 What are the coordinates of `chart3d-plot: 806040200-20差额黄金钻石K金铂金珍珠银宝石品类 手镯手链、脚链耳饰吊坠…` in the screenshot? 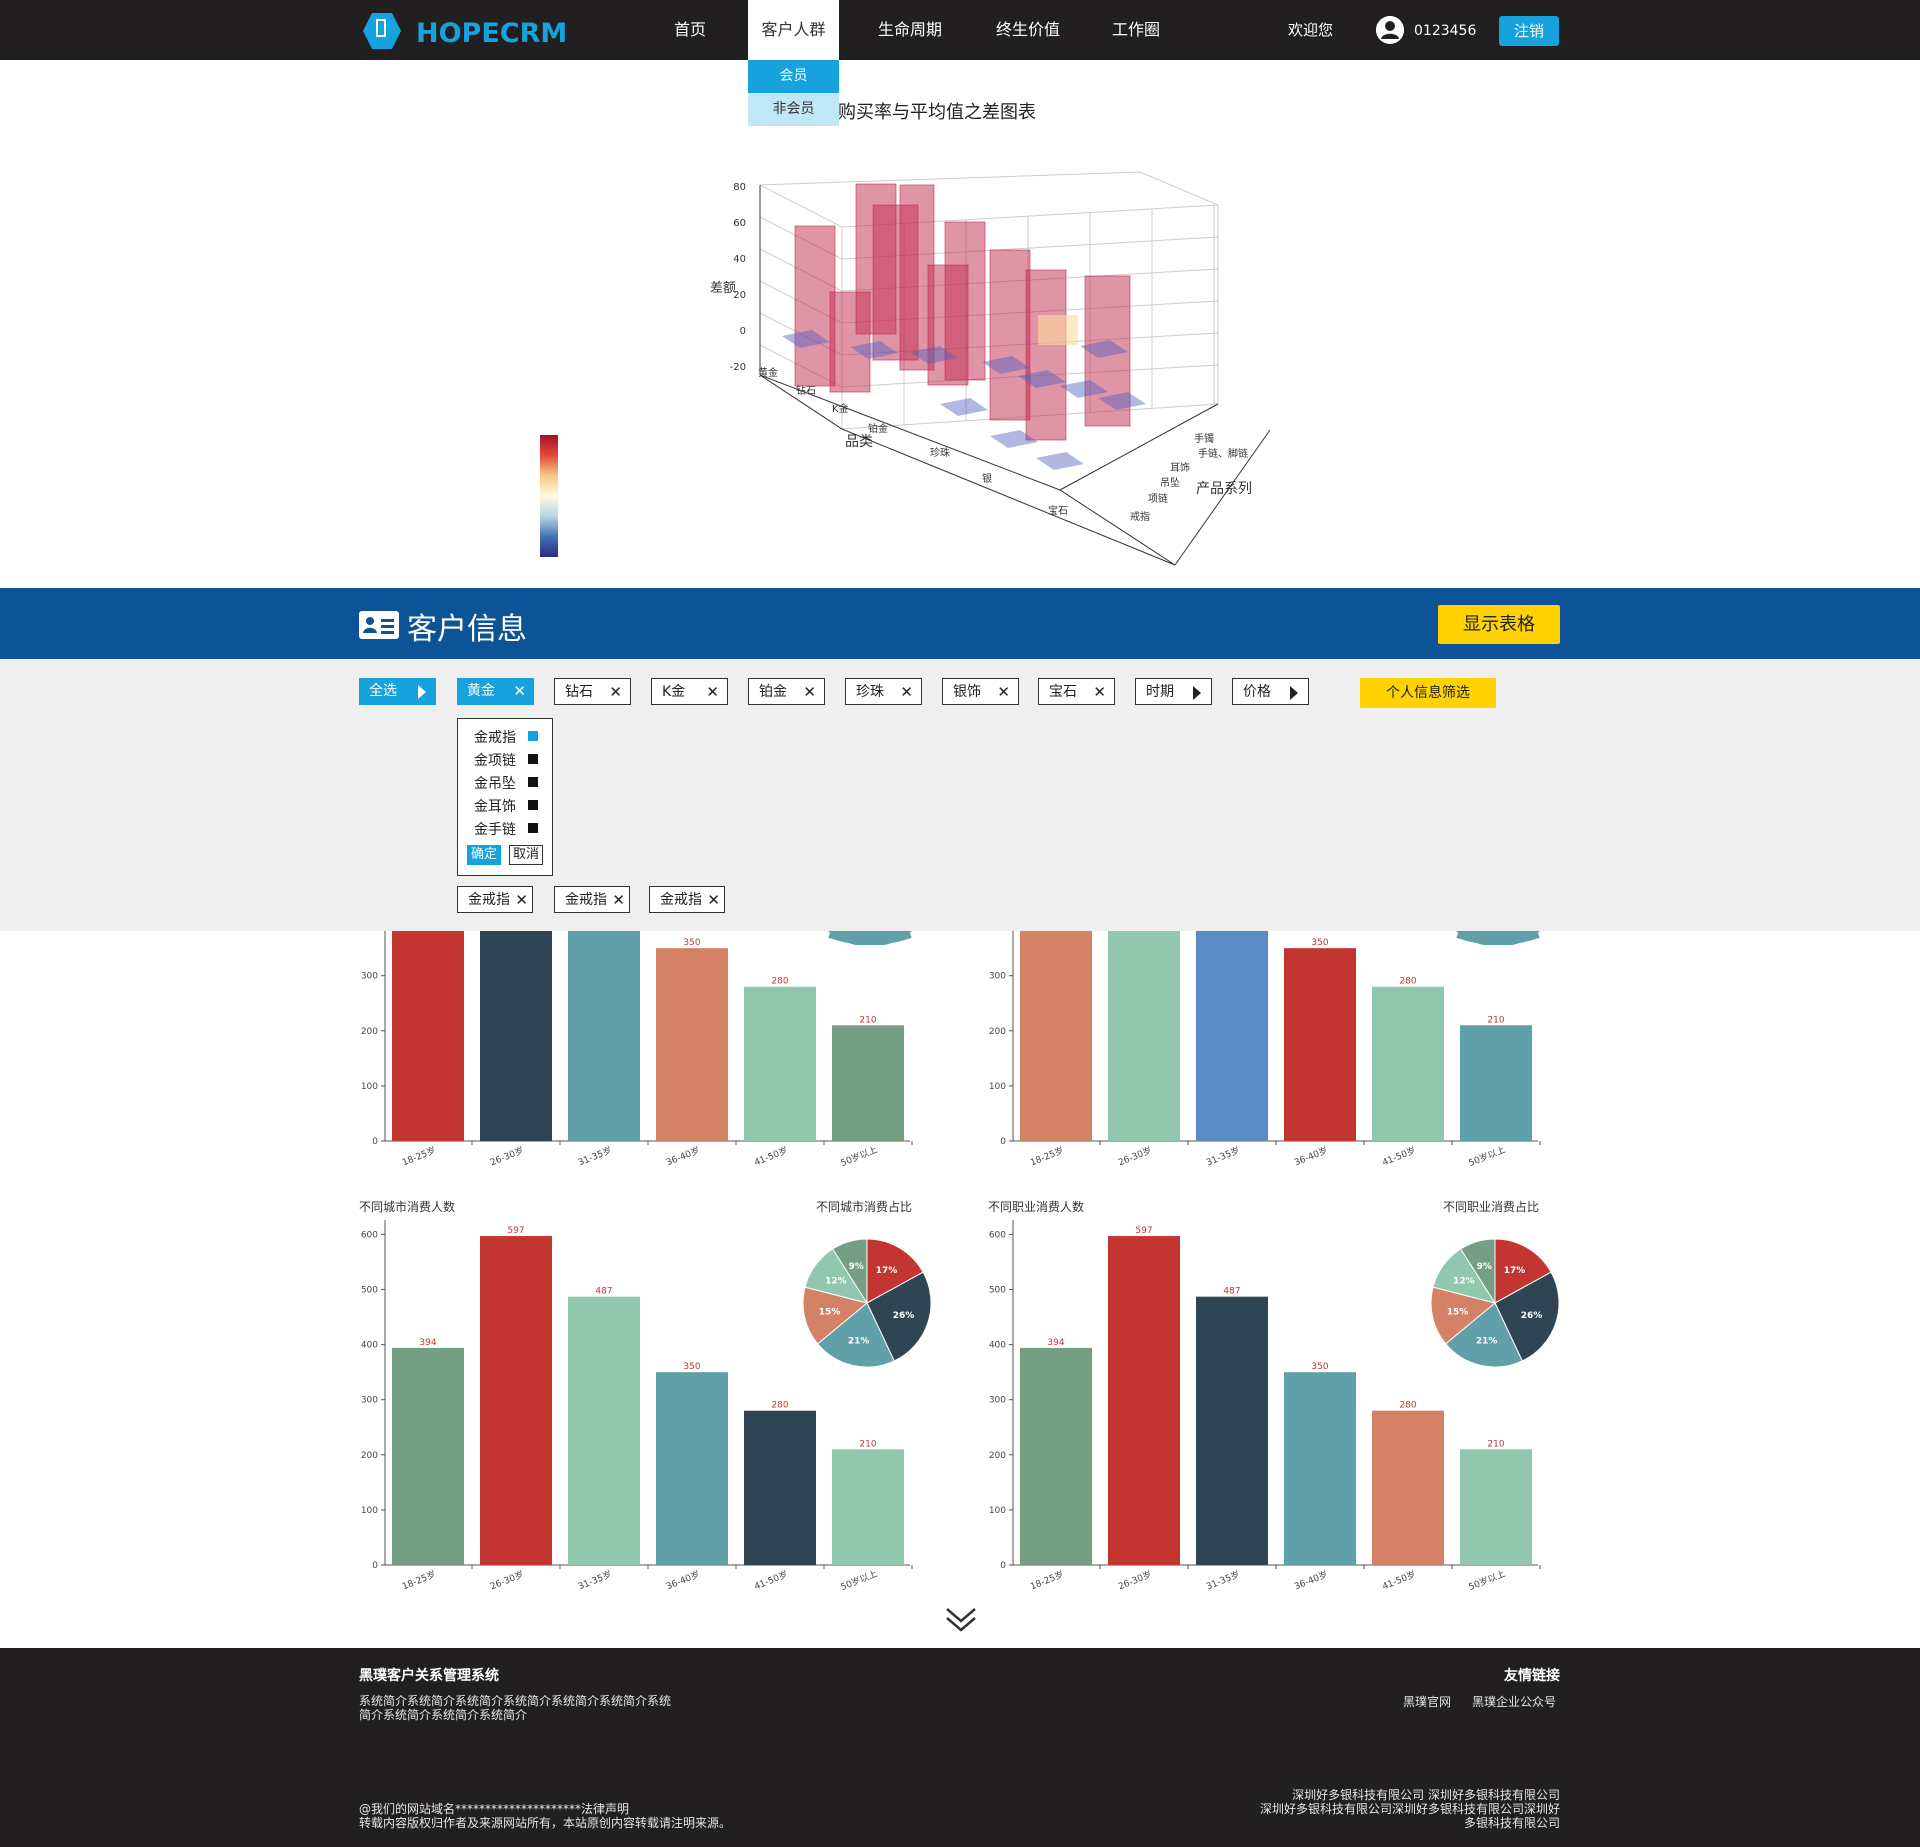 It's located at (900, 360).